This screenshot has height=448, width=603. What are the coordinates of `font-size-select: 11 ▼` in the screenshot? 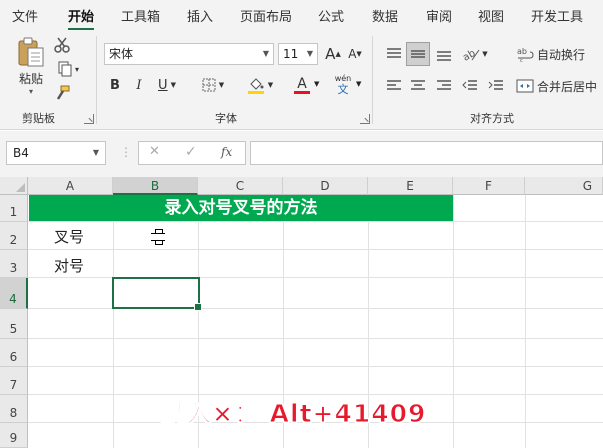 It's located at (298, 54).